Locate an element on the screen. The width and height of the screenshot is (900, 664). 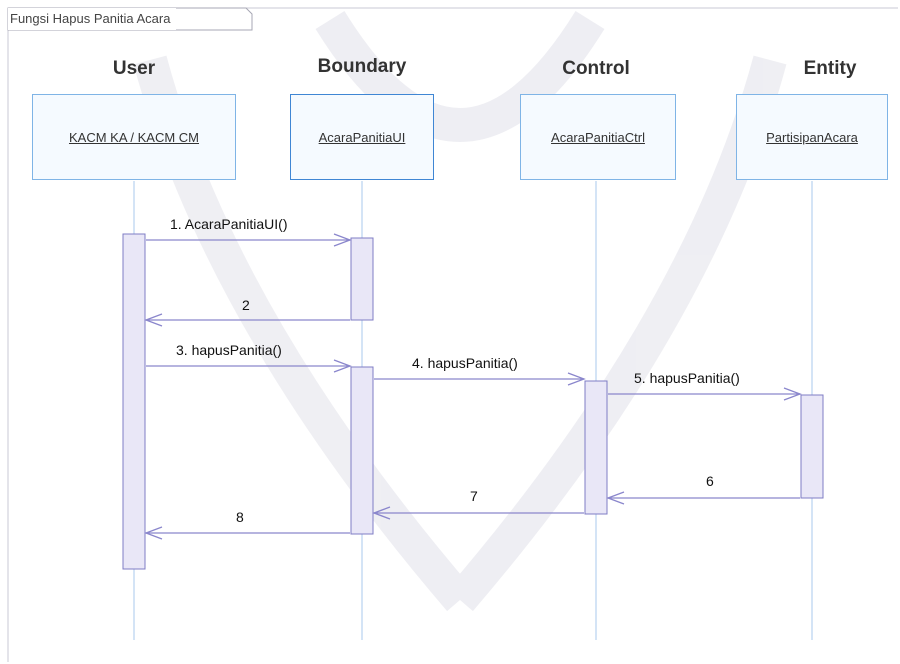
message-label-1: 1. AcaraPanitiaUI() is located at coordinates (229, 224).